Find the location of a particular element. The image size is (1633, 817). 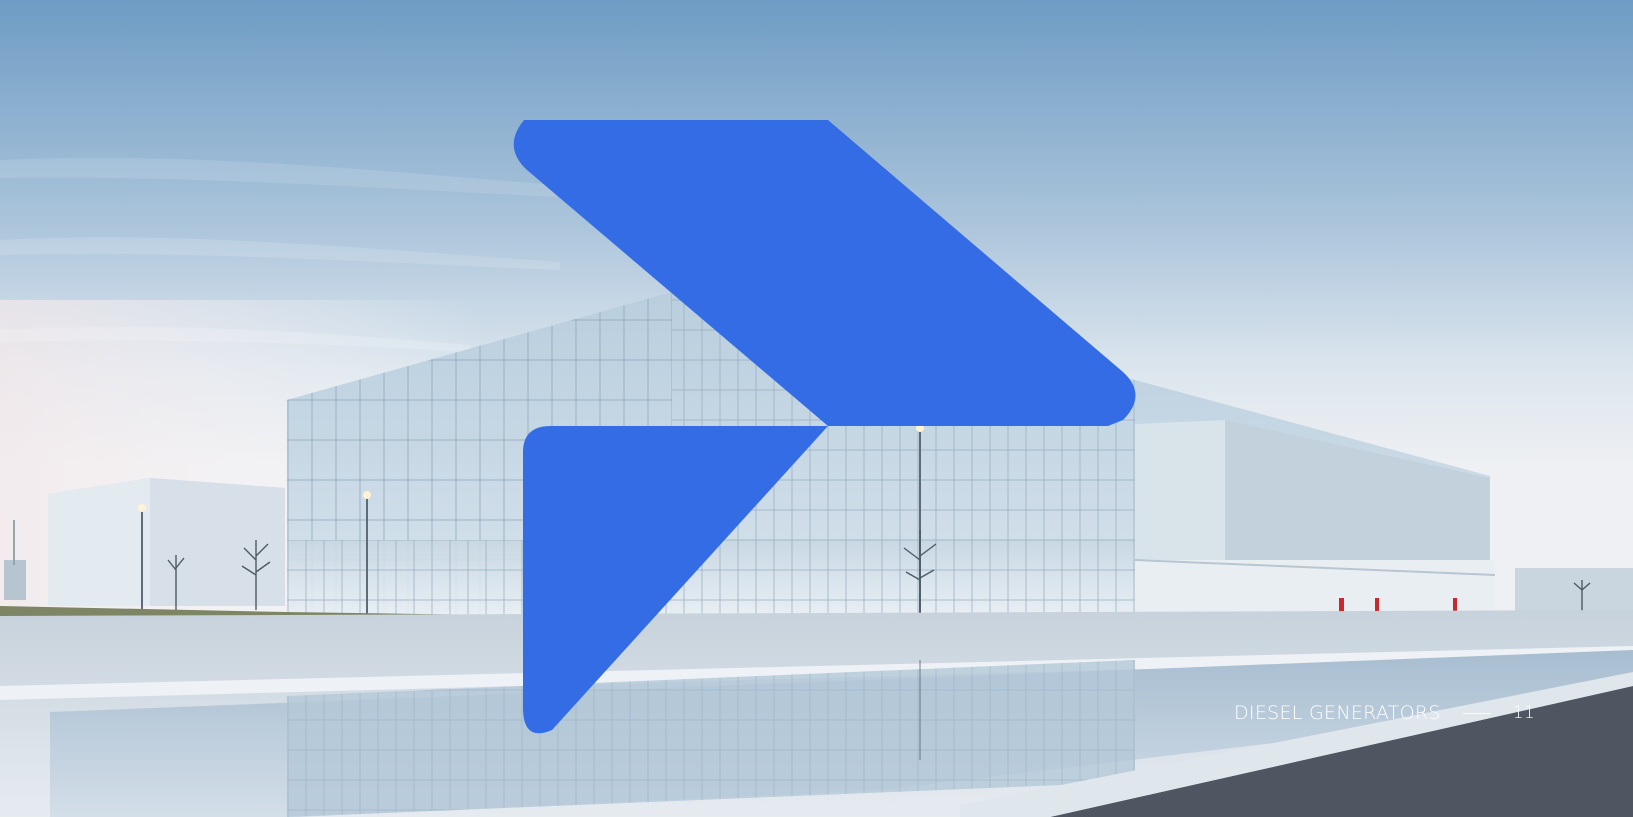

slide-footer: DIESEL GENERATORS 11 is located at coordinates (1384, 713).